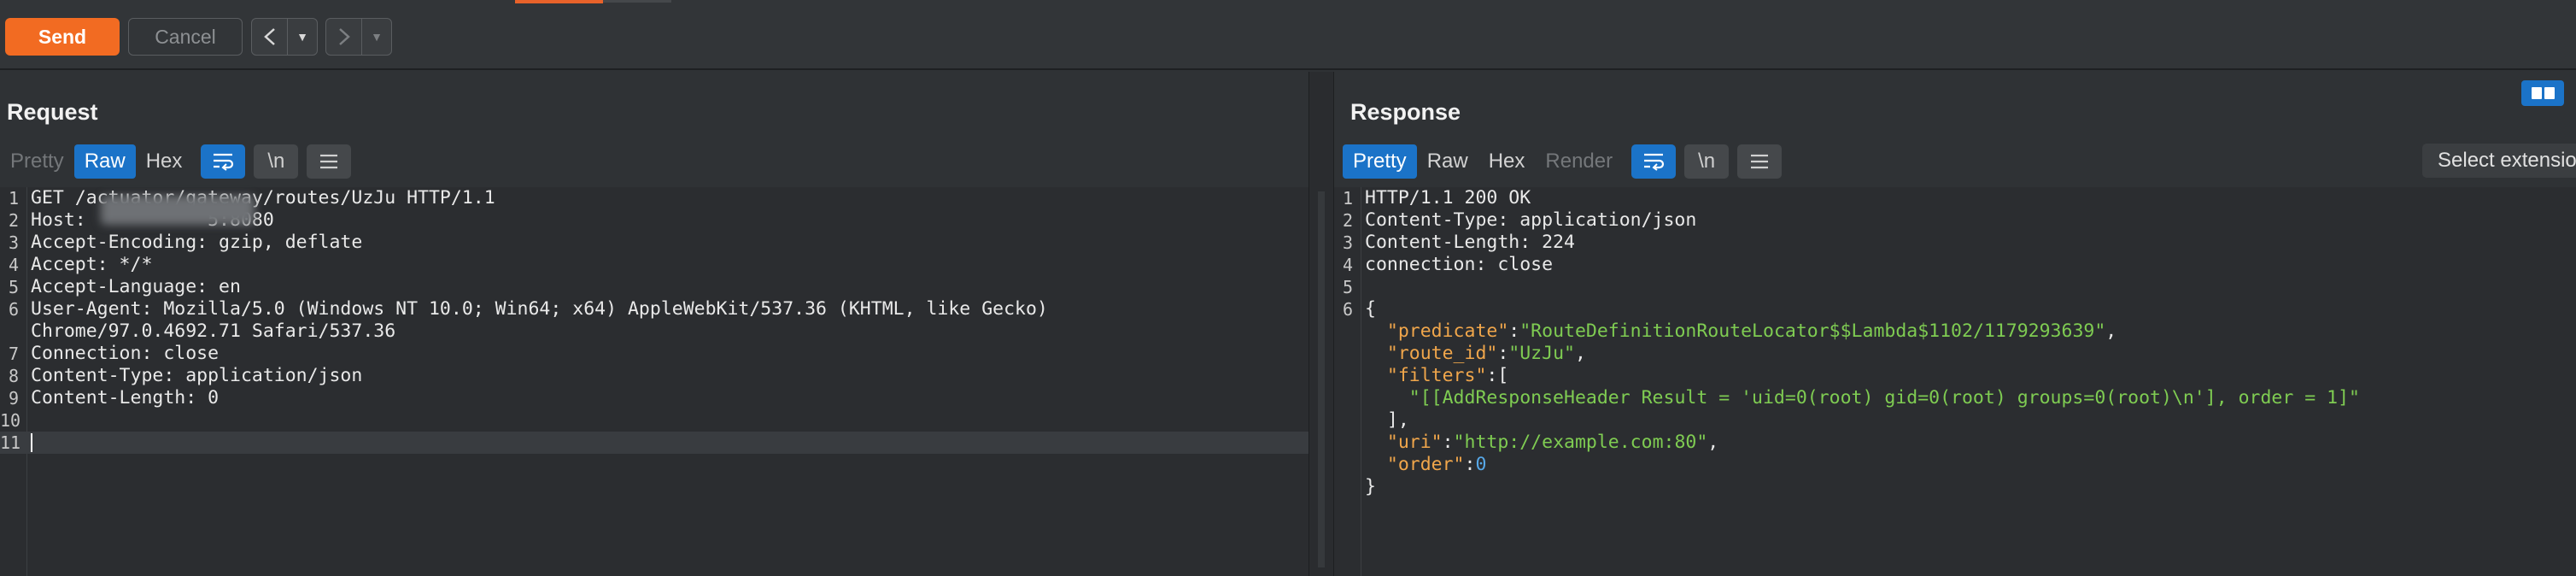 The height and width of the screenshot is (576, 2576). Describe the element at coordinates (104, 161) in the screenshot. I see `request-tab-raw: Raw` at that location.